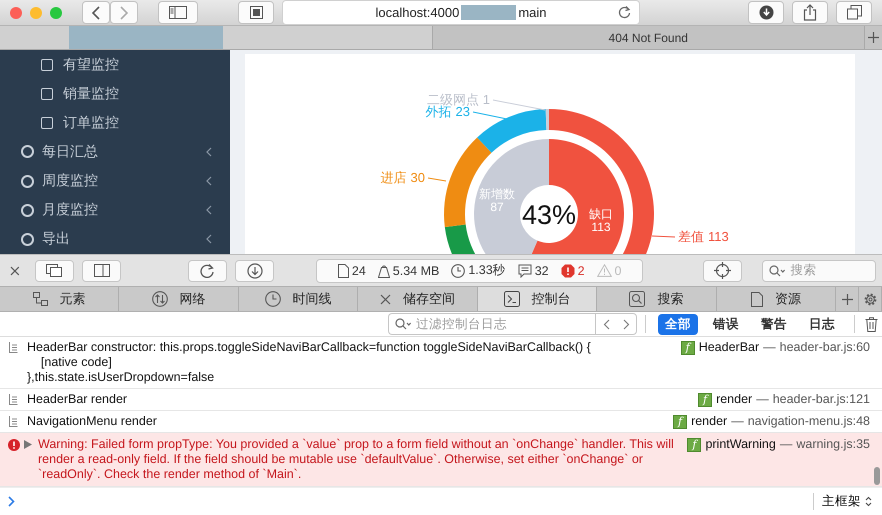 This screenshot has height=515, width=882. What do you see at coordinates (833, 444) in the screenshot?
I see `source-link: warning.js:35` at bounding box center [833, 444].